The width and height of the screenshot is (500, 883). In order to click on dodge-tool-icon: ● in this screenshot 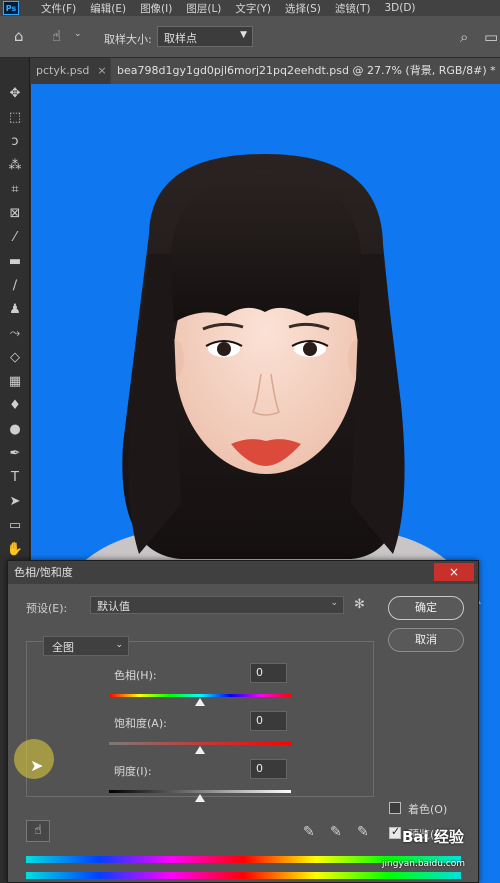, I will do `click(15, 430)`.